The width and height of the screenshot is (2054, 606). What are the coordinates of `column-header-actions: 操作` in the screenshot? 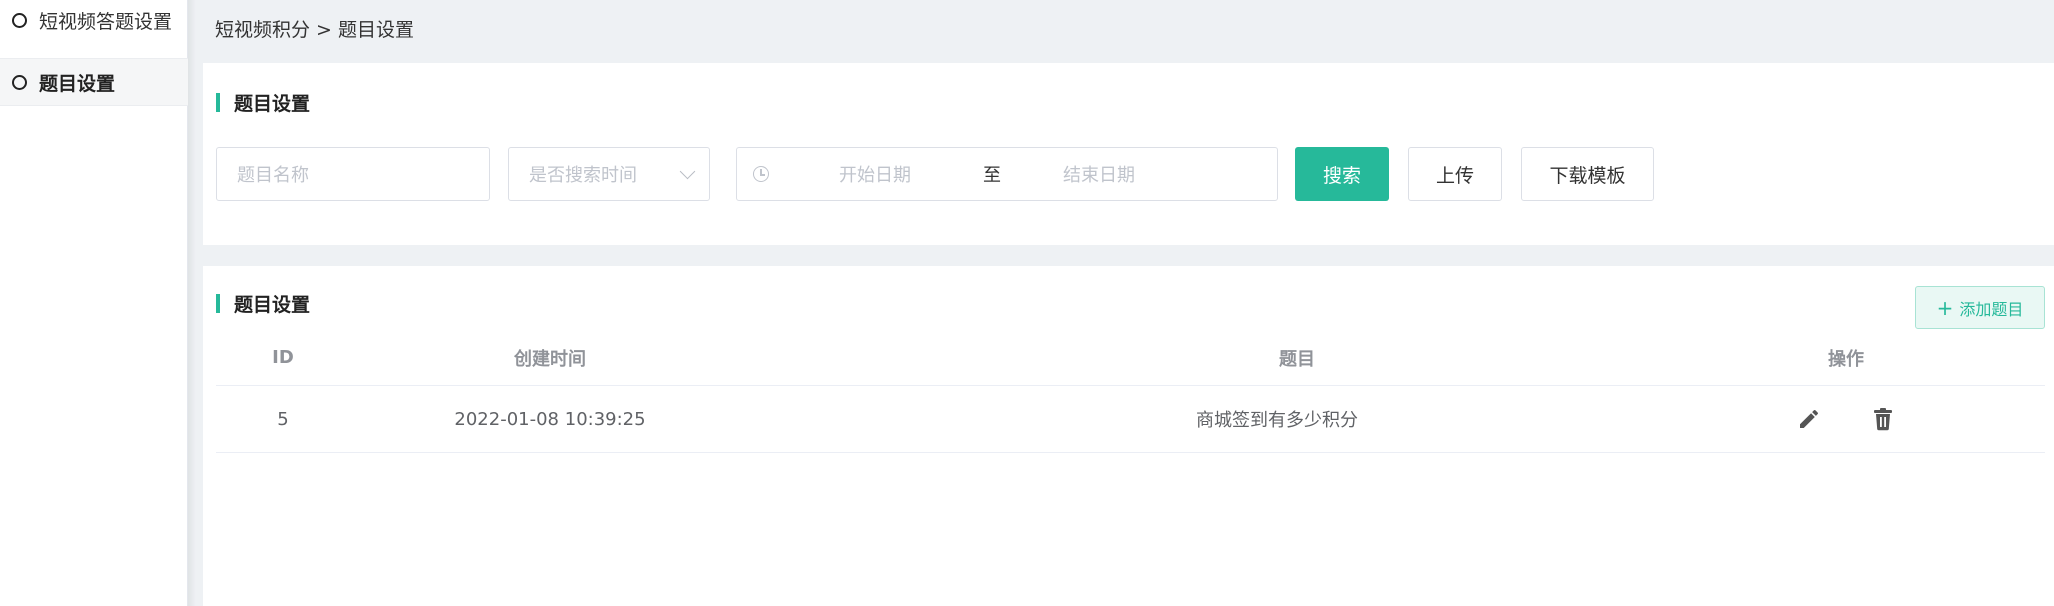 It's located at (1846, 359).